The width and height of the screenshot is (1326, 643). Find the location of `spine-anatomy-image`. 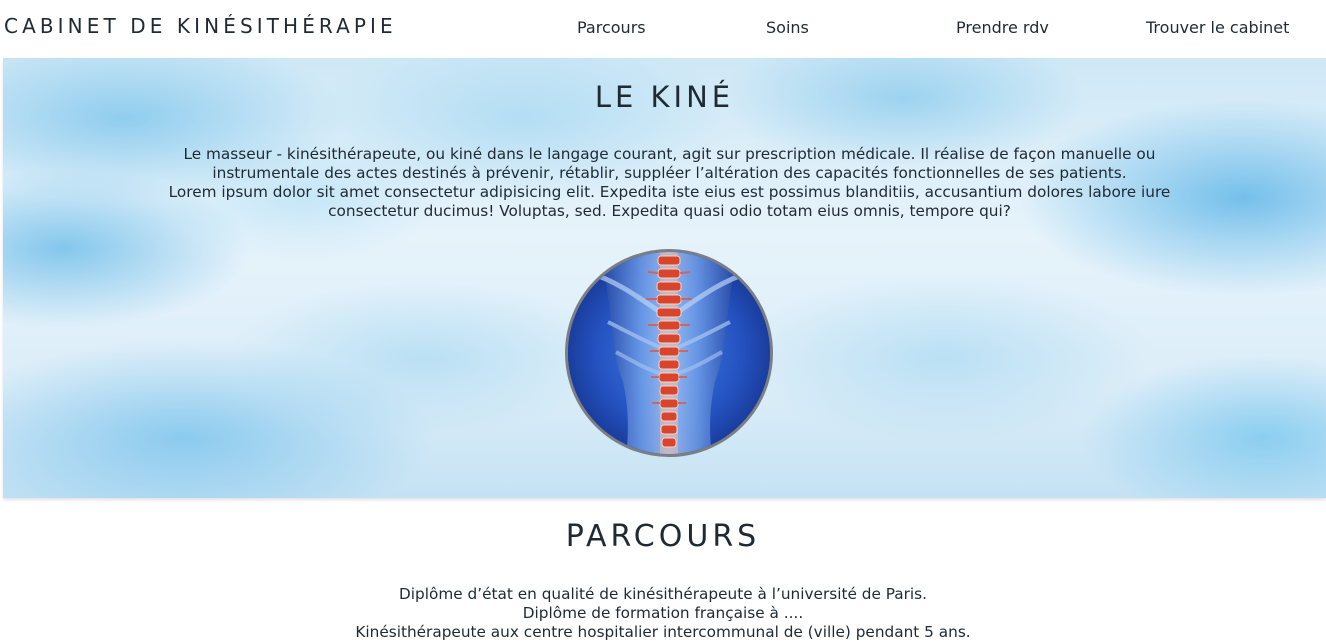

spine-anatomy-image is located at coordinates (669, 353).